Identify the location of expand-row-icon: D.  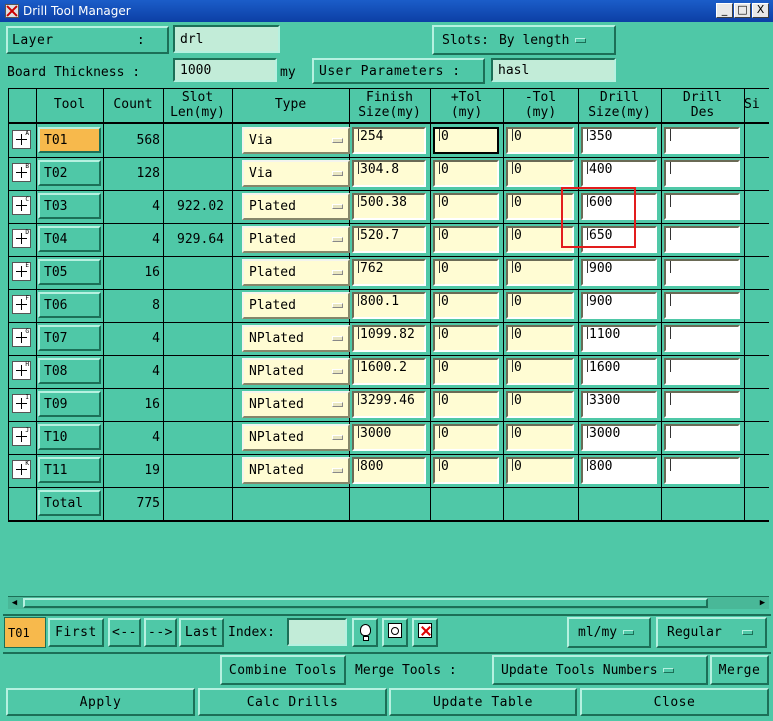
(21, 238).